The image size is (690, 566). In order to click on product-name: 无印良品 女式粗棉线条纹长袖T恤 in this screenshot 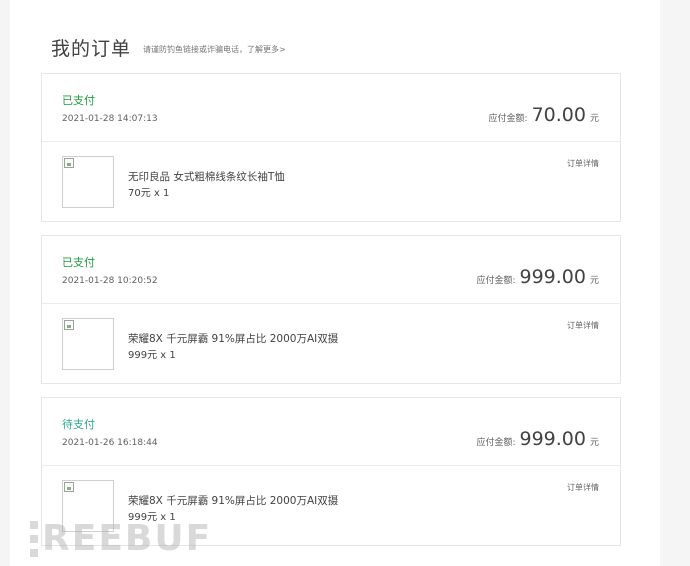, I will do `click(206, 176)`.